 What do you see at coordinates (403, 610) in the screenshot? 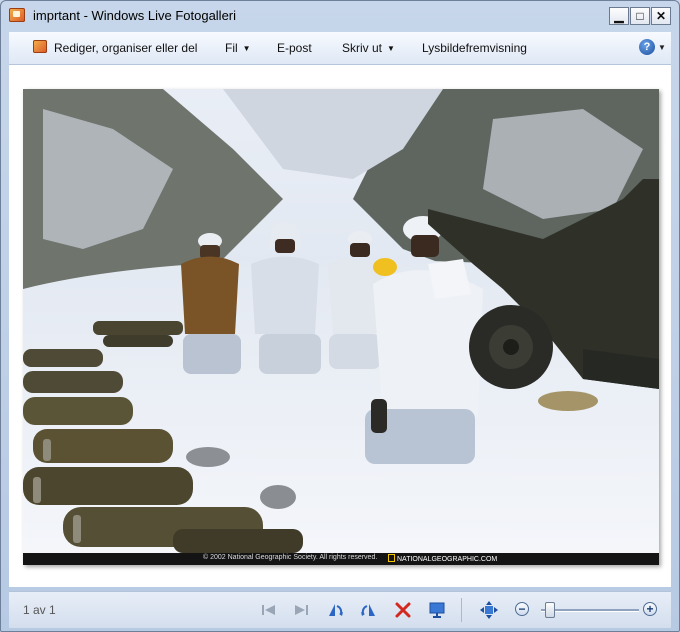
I see `delete-icon` at bounding box center [403, 610].